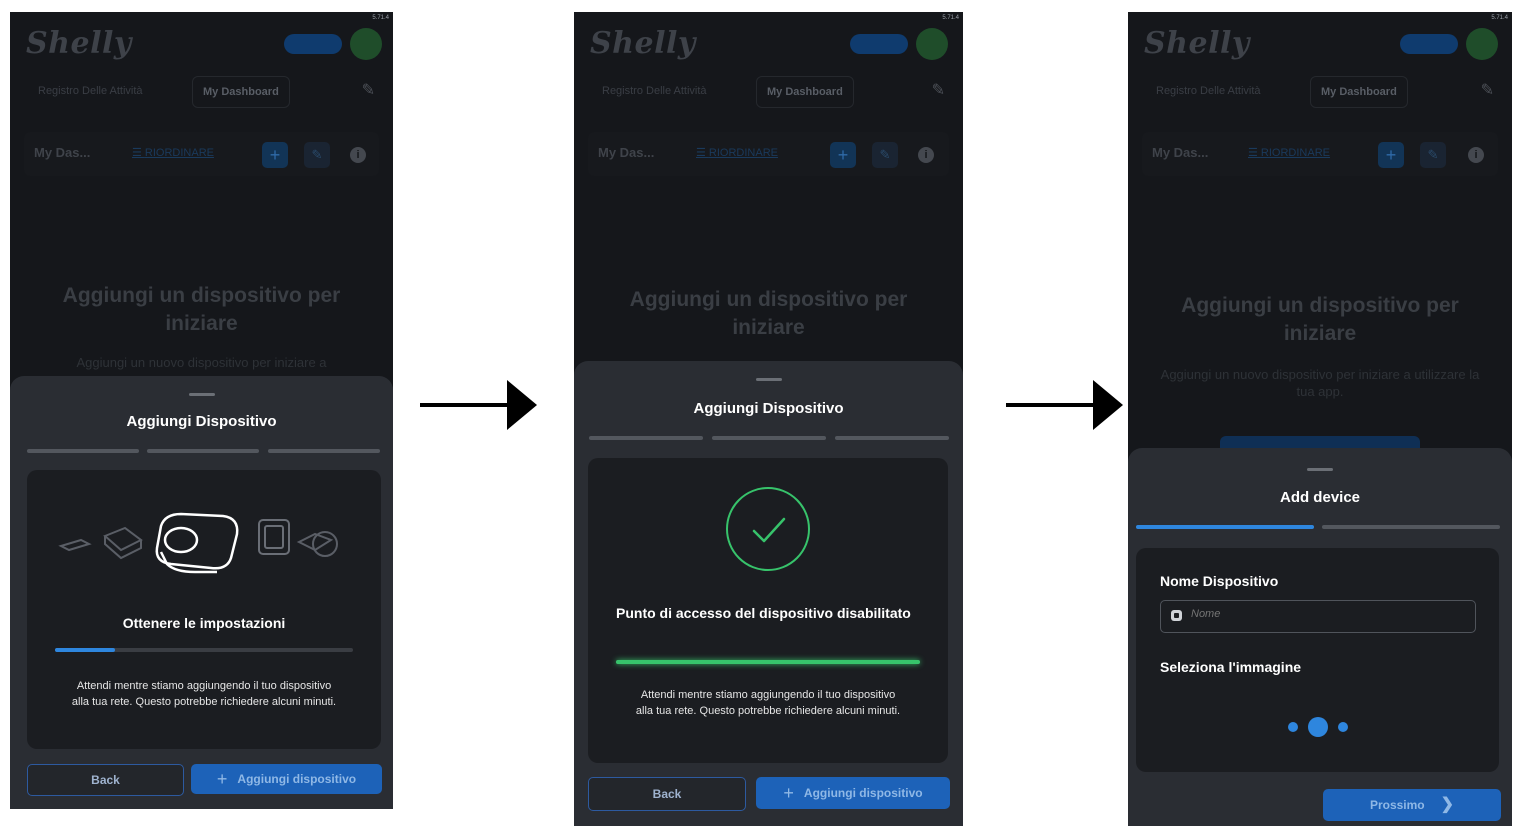  I want to click on flow-arrow-2-line, so click(1052, 405).